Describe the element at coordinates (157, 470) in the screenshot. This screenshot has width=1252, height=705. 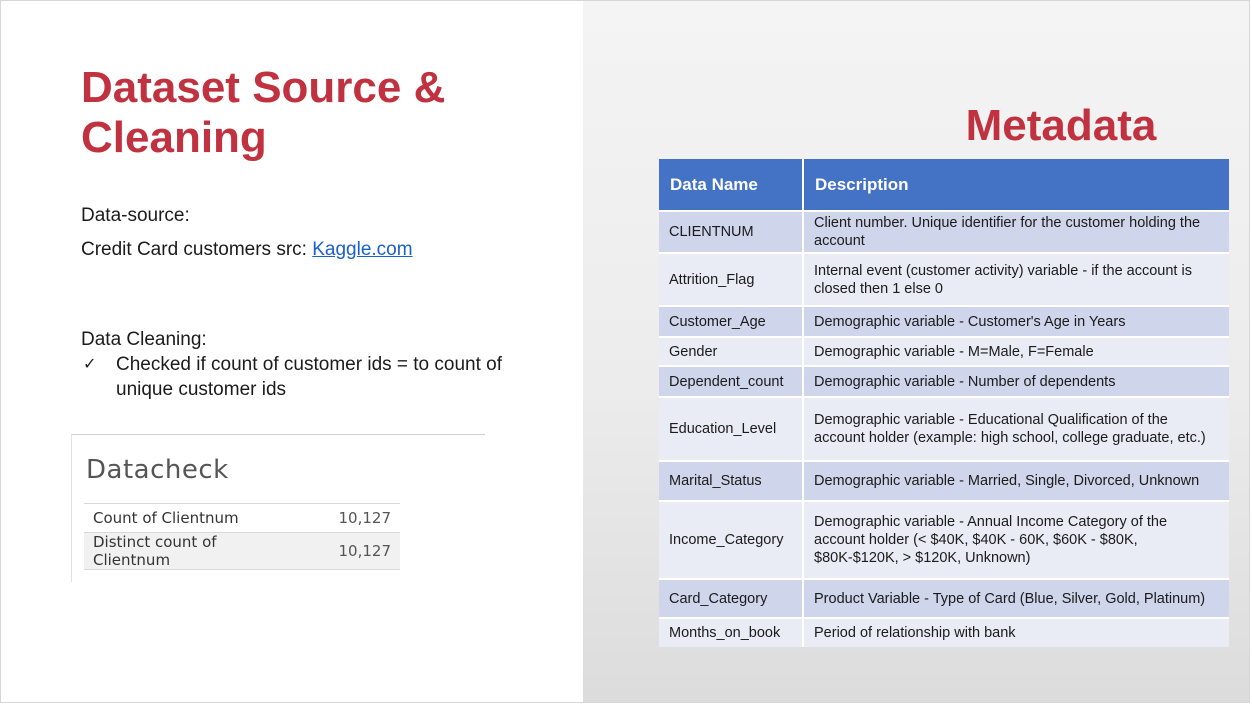
I see `datacheck-title: Datacheck` at that location.